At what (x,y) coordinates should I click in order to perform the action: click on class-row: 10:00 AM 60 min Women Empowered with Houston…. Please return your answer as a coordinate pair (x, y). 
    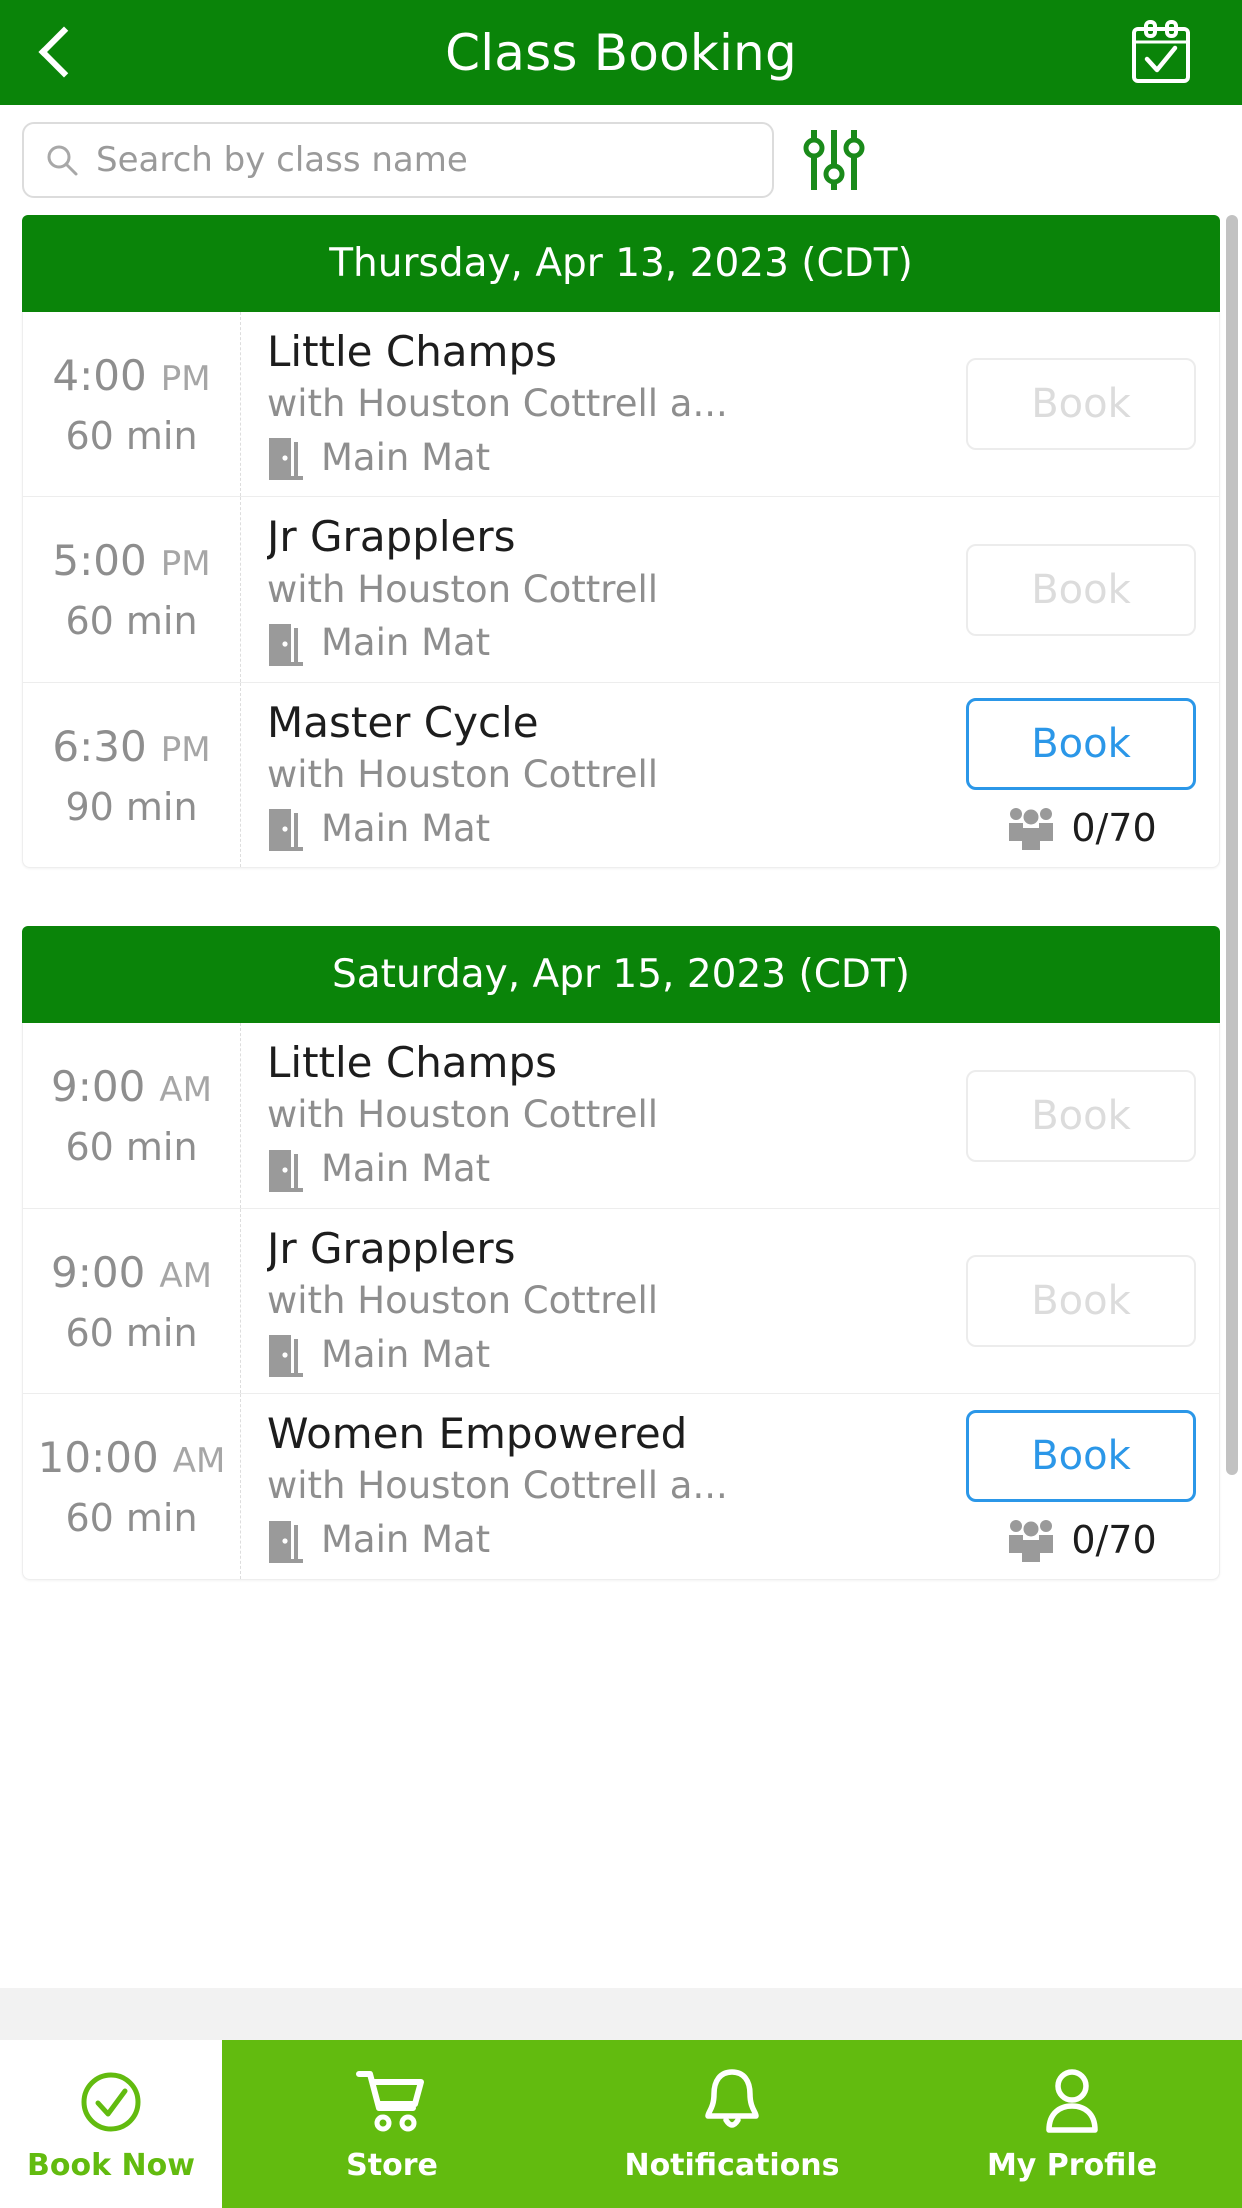
    Looking at the image, I should click on (621, 1486).